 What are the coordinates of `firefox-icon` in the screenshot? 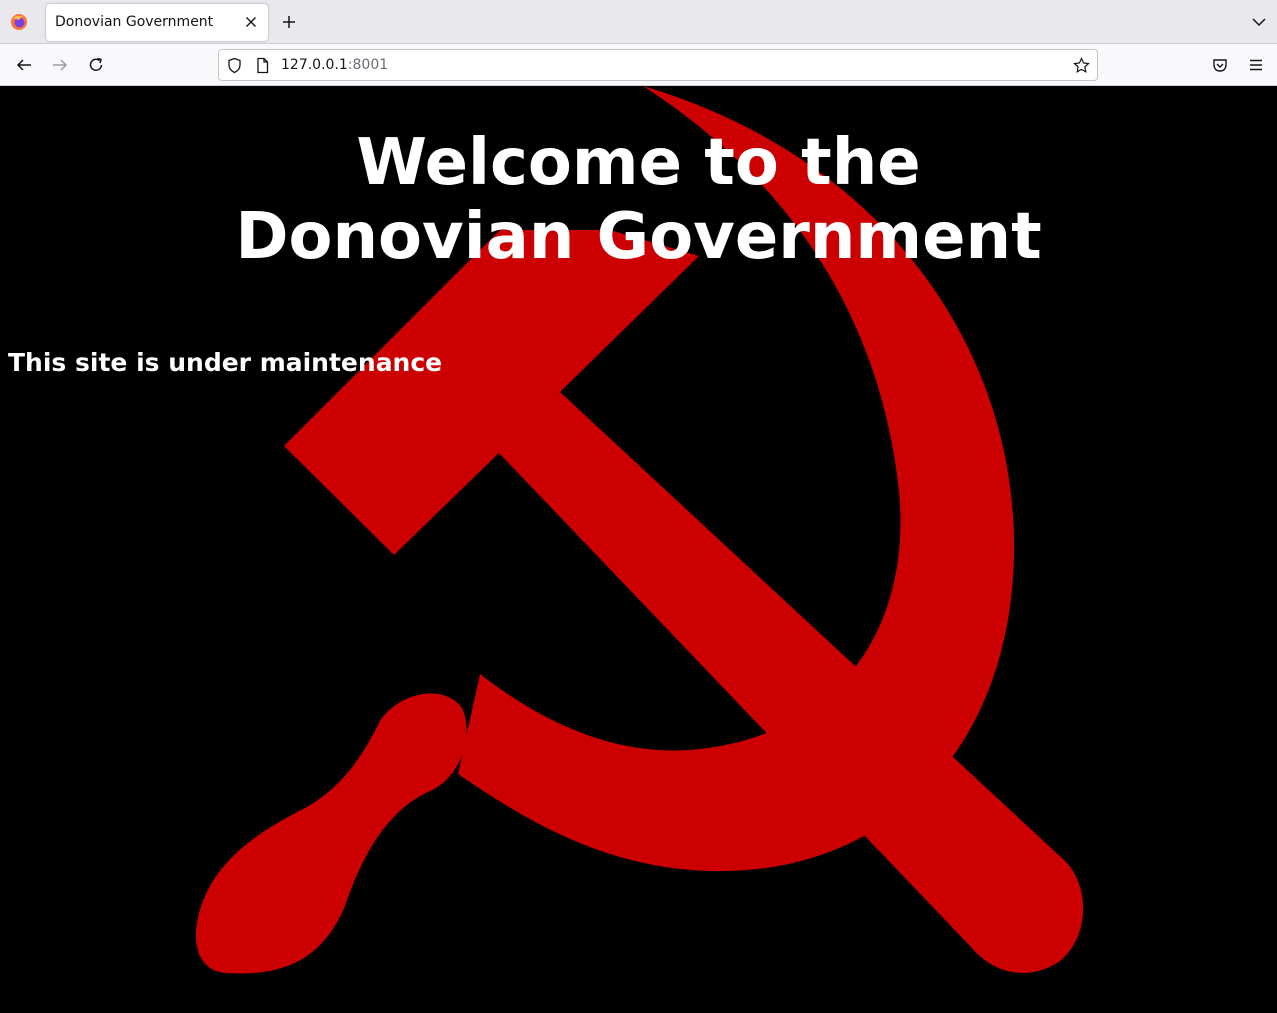 It's located at (19, 22).